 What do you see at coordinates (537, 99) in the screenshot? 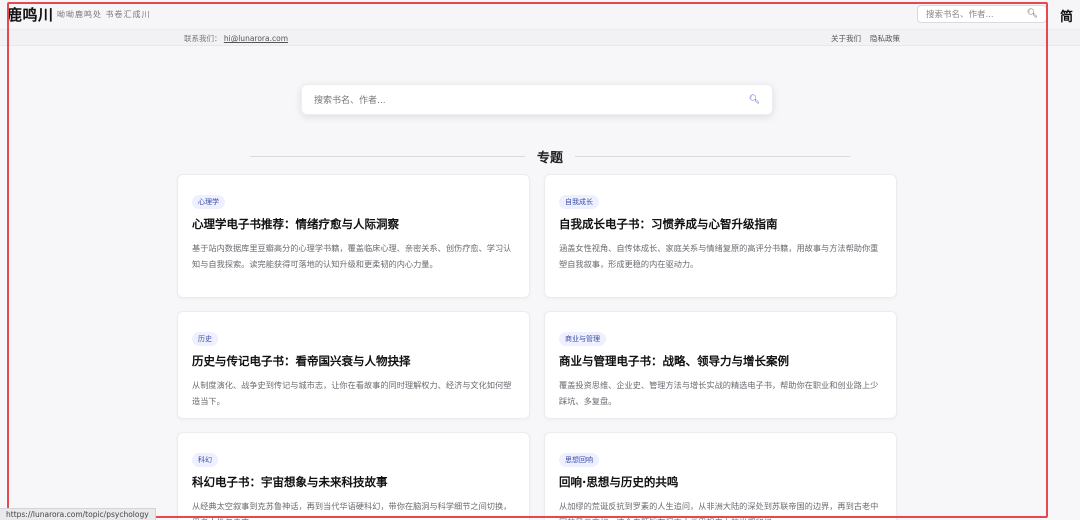
I see `main-search-input: 搜索书名、作者... 🔍︎` at bounding box center [537, 99].